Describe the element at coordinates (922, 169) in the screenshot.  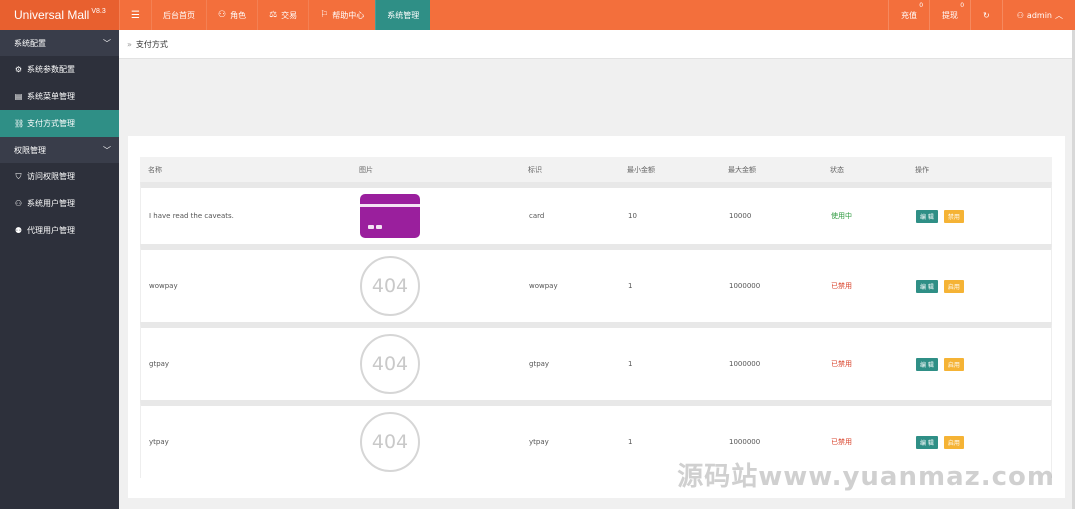
I see `header-actions: 操作` at that location.